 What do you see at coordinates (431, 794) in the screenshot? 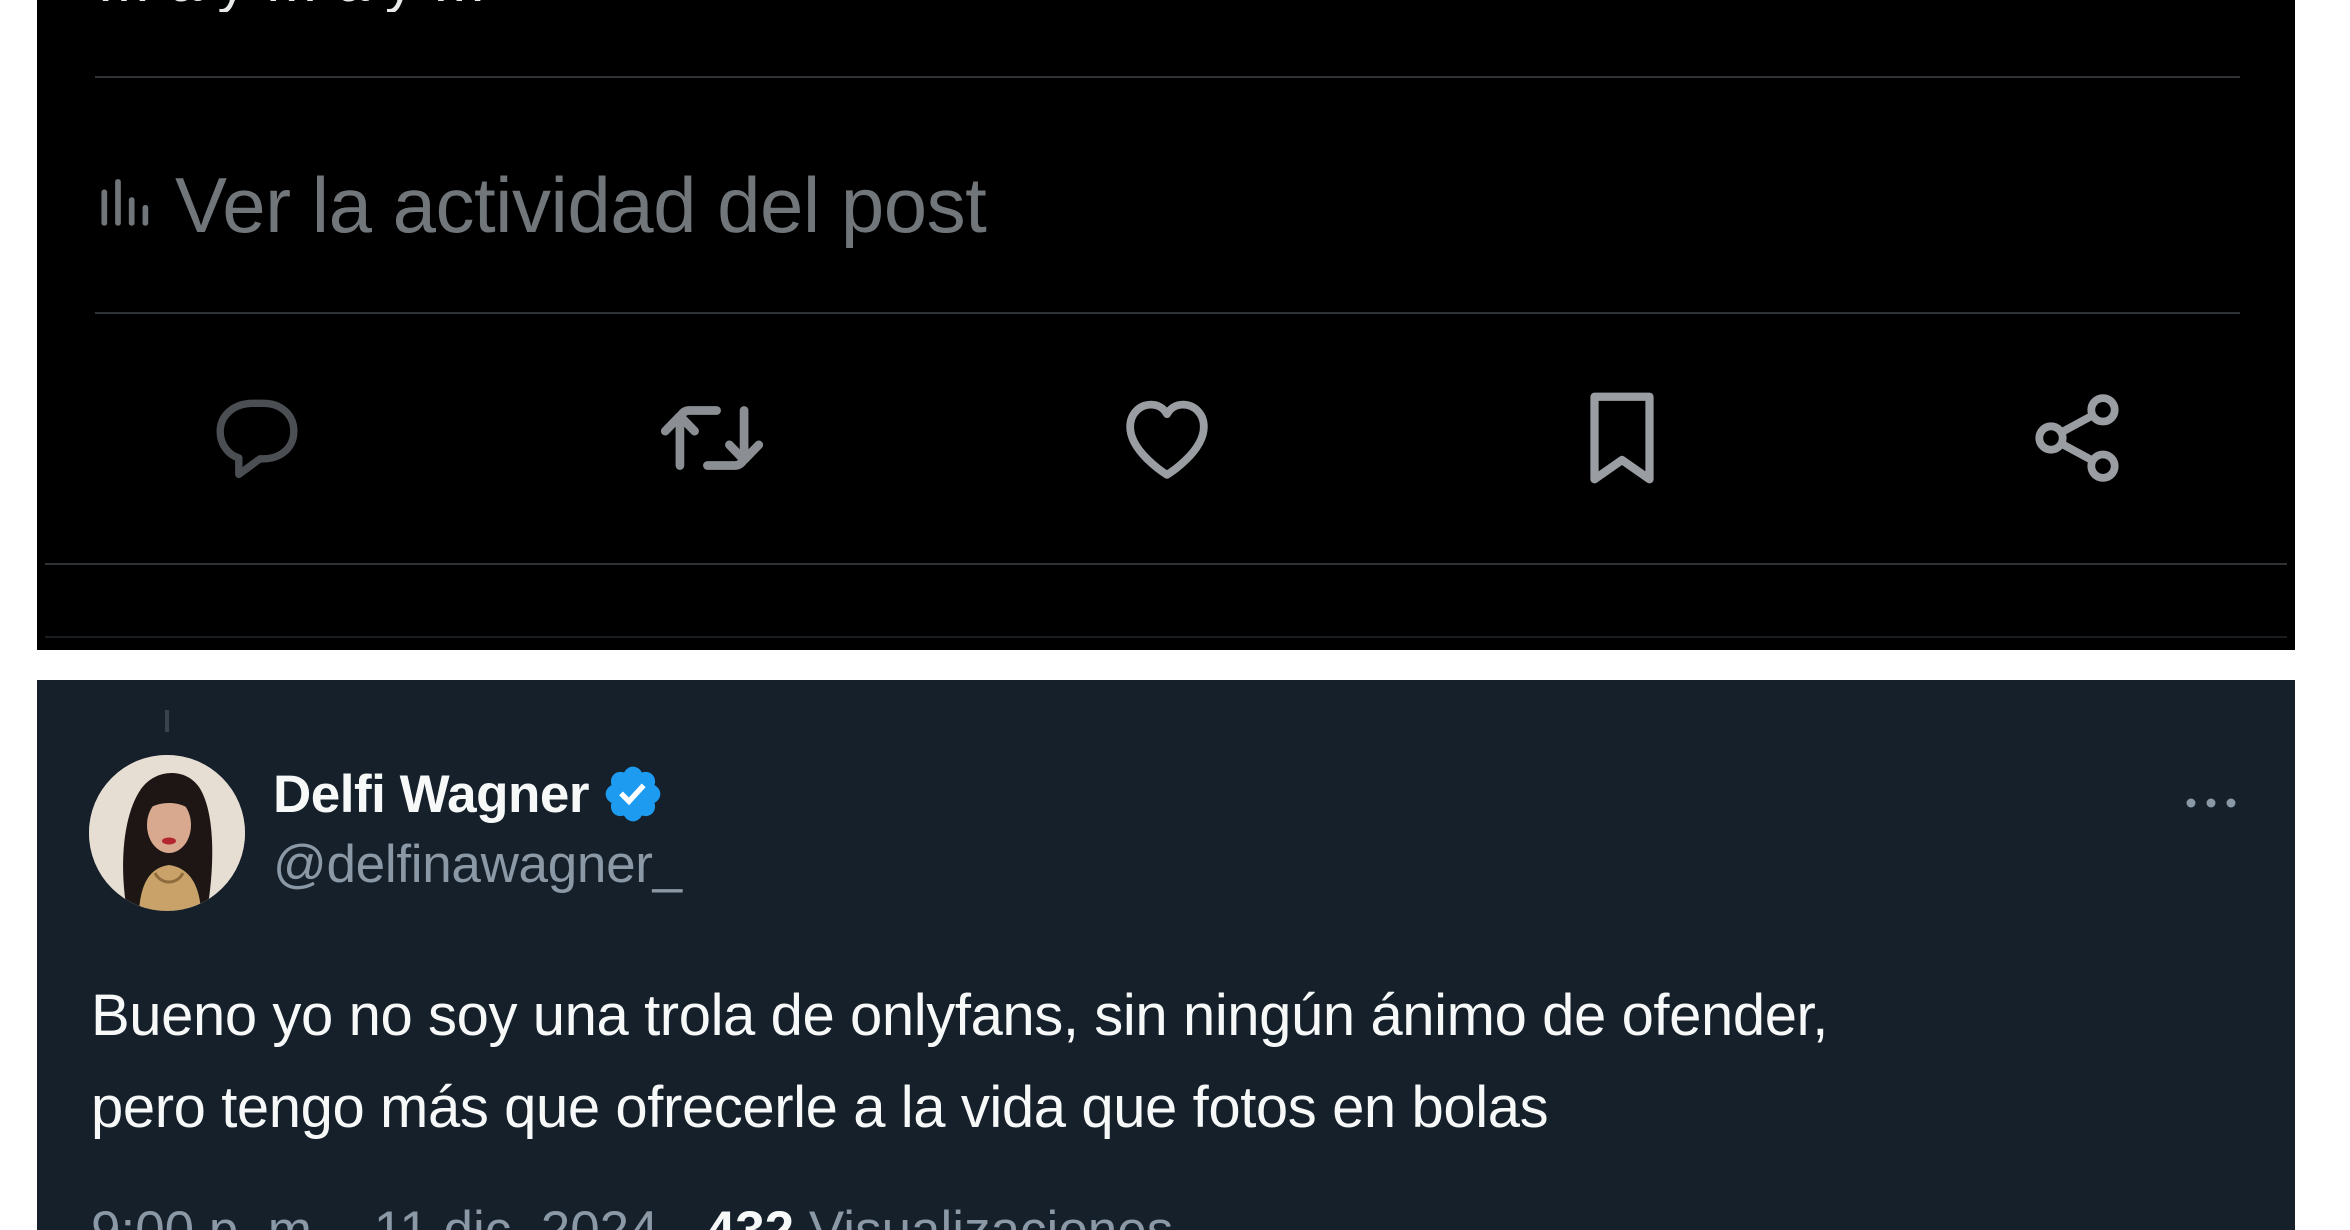
I see `display-name: Delfi Wagner` at bounding box center [431, 794].